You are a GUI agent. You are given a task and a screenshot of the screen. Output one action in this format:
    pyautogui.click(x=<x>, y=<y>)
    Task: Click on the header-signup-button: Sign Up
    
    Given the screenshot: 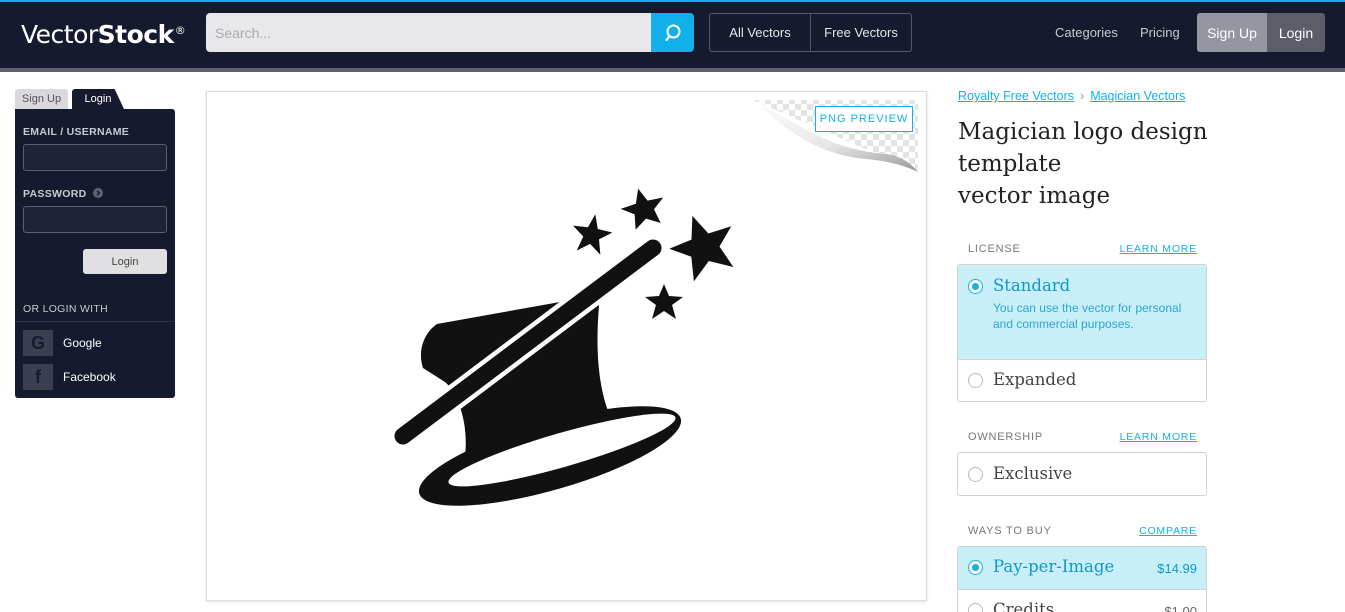 What is the action you would take?
    pyautogui.click(x=1232, y=32)
    